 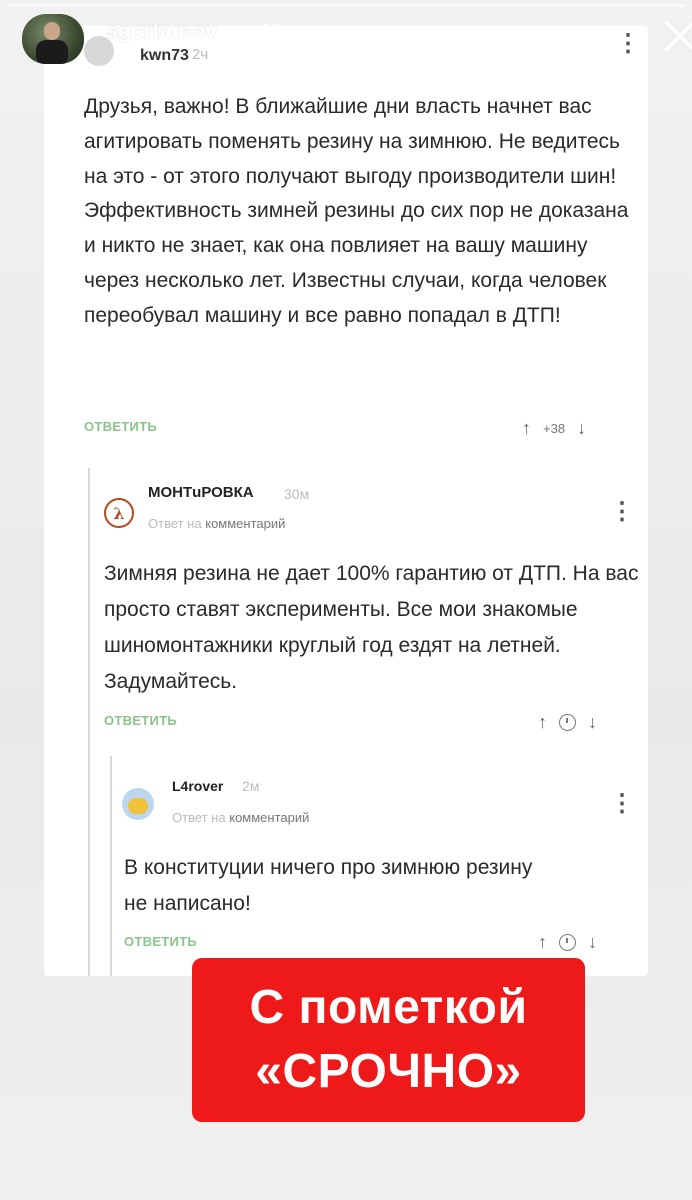 What do you see at coordinates (251, 786) in the screenshot?
I see `comment-time: 2м` at bounding box center [251, 786].